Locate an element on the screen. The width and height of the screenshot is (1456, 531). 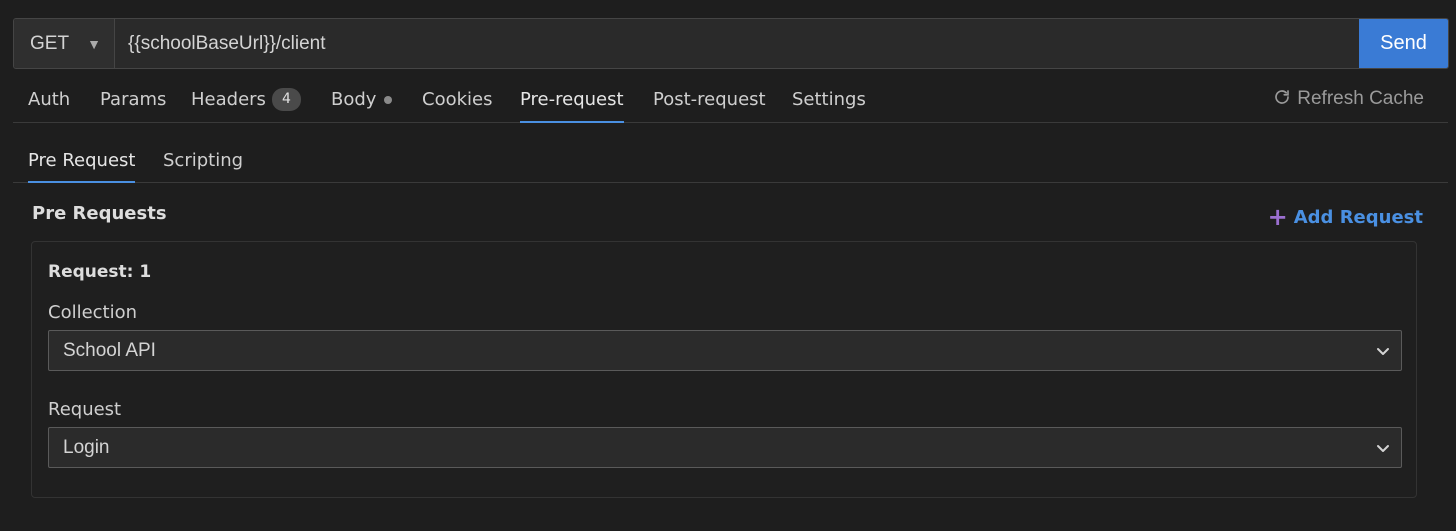
tab-params: Params is located at coordinates (133, 100).